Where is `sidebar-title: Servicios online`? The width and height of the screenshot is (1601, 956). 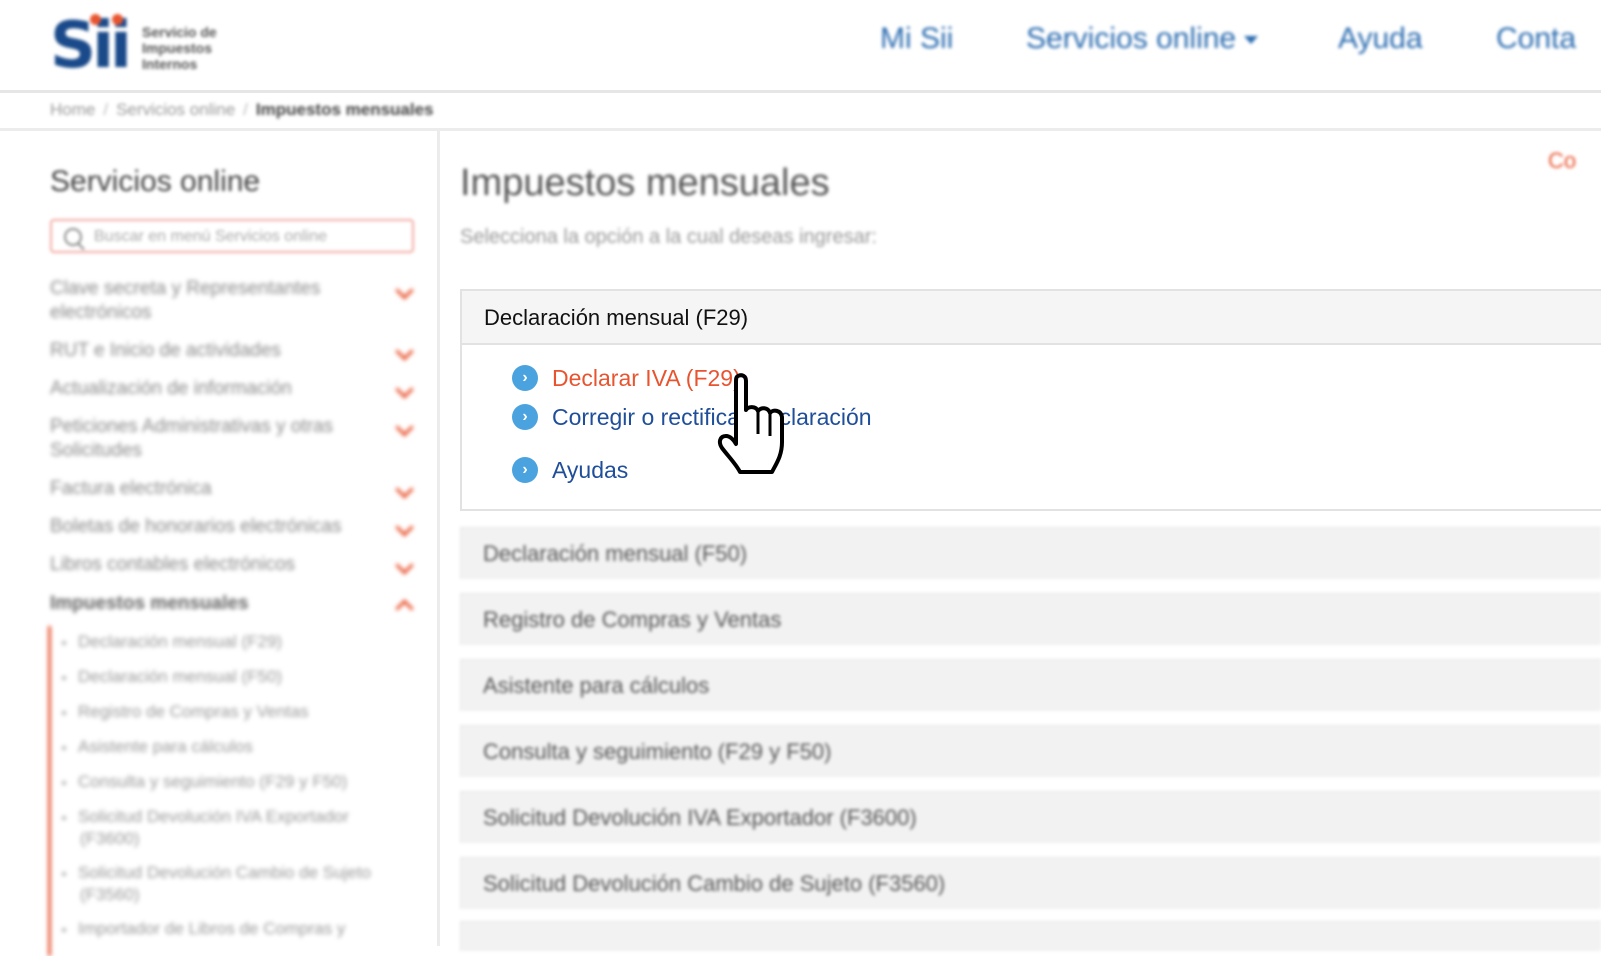
sidebar-title: Servicios online is located at coordinates (155, 181).